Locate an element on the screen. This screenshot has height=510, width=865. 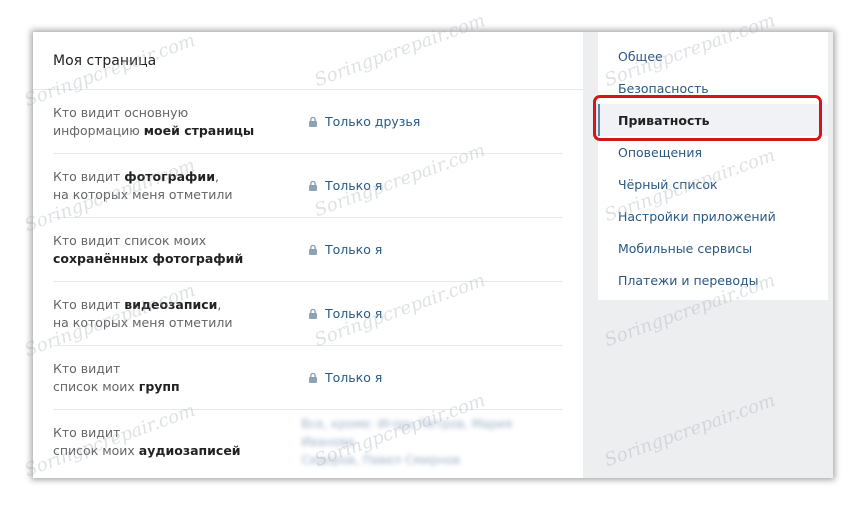
privacy-value: Только друзья is located at coordinates (373, 121).